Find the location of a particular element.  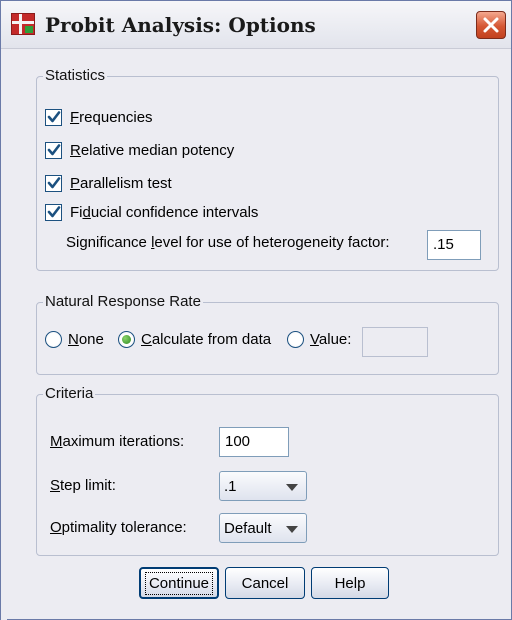

radio-none-row: None is located at coordinates (74, 339).